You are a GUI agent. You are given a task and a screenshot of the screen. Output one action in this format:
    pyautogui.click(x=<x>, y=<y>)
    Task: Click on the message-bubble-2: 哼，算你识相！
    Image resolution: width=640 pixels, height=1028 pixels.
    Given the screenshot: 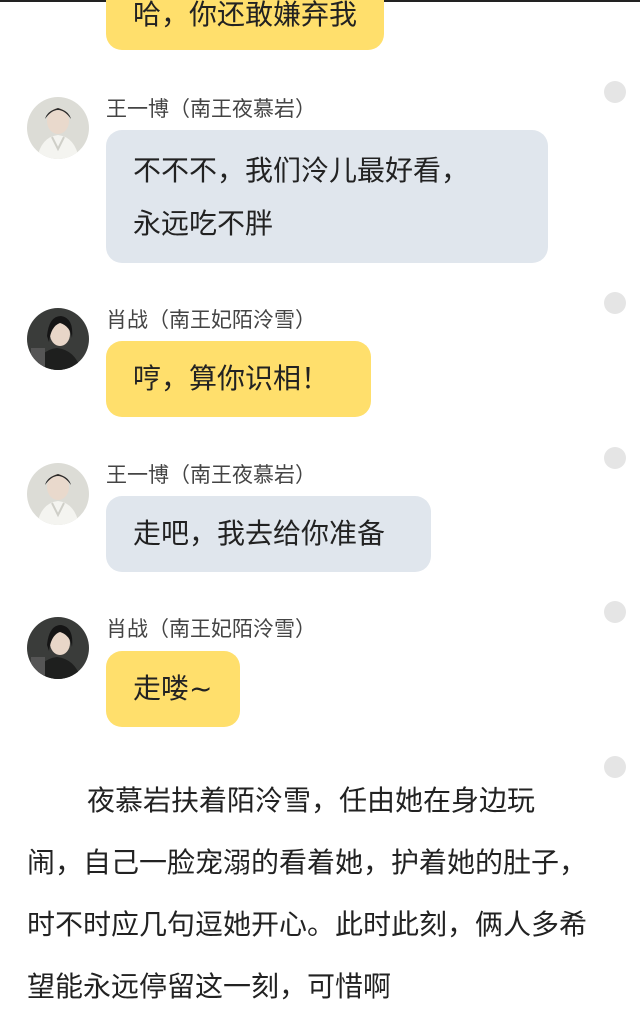 What is the action you would take?
    pyautogui.click(x=238, y=379)
    